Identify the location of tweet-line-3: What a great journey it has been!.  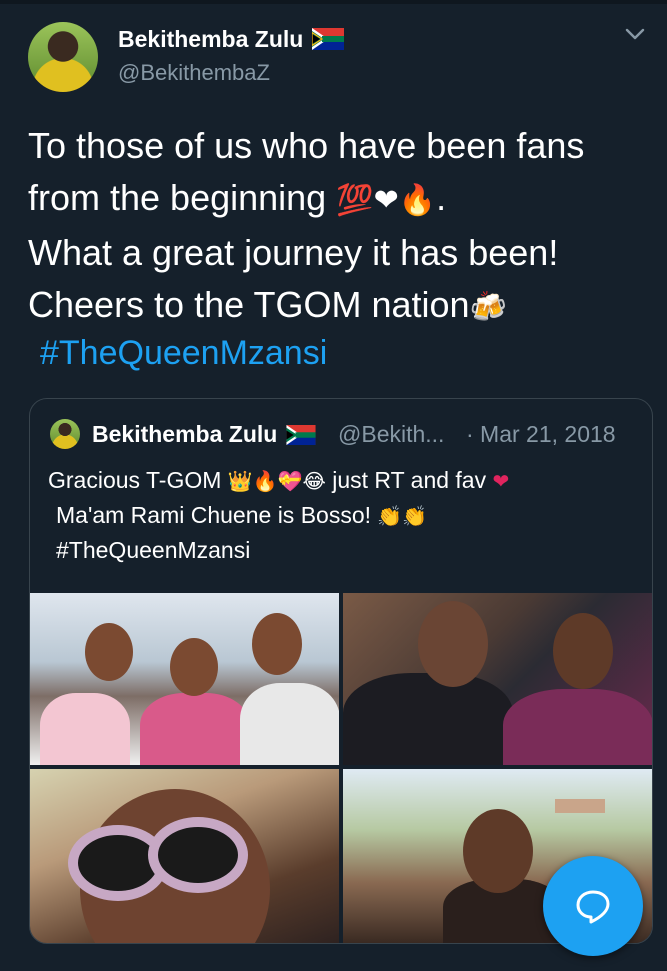
(293, 252).